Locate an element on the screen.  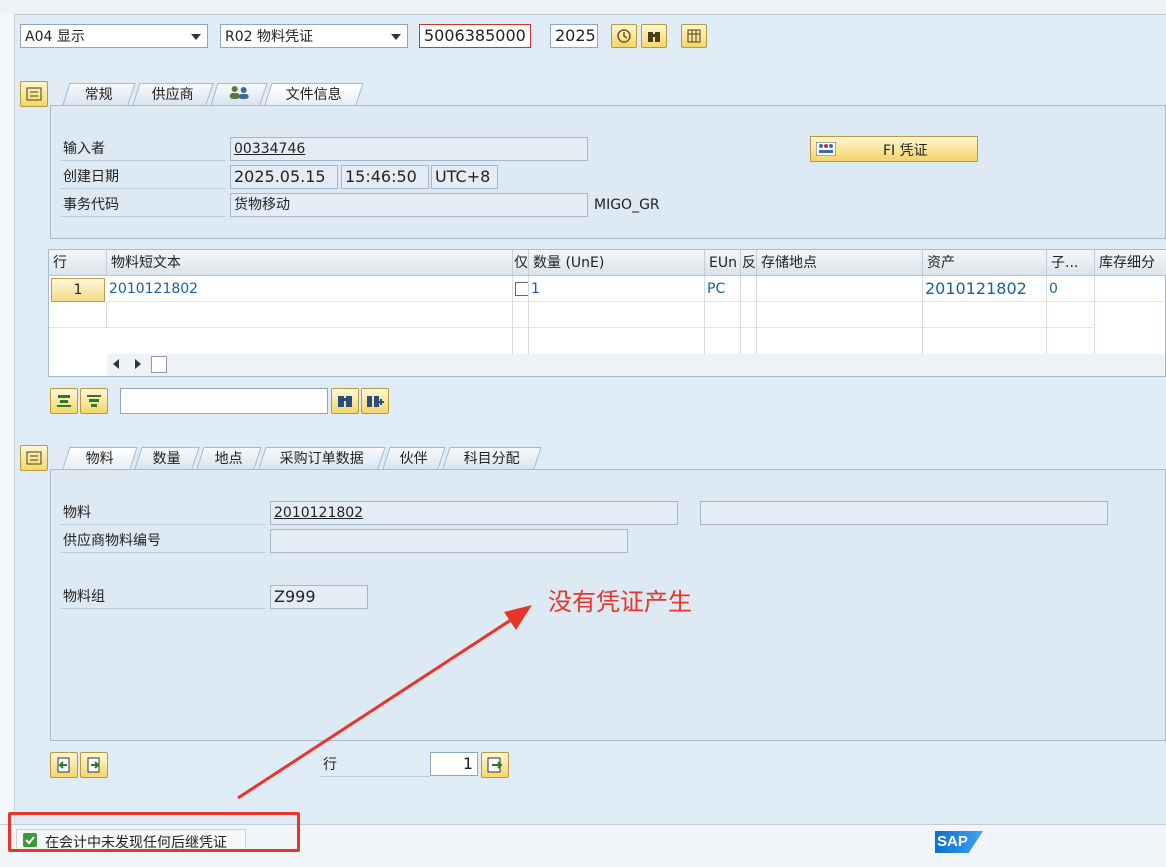
action-select: A04 显示 is located at coordinates (114, 36).